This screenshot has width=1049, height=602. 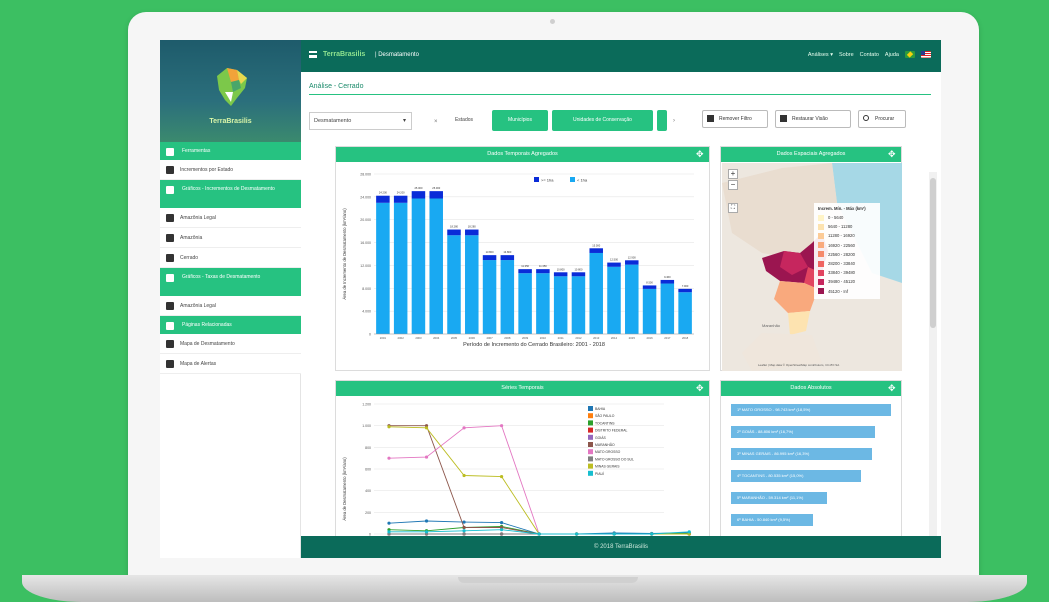 What do you see at coordinates (360, 121) in the screenshot?
I see `layer-select: Desmatamento` at bounding box center [360, 121].